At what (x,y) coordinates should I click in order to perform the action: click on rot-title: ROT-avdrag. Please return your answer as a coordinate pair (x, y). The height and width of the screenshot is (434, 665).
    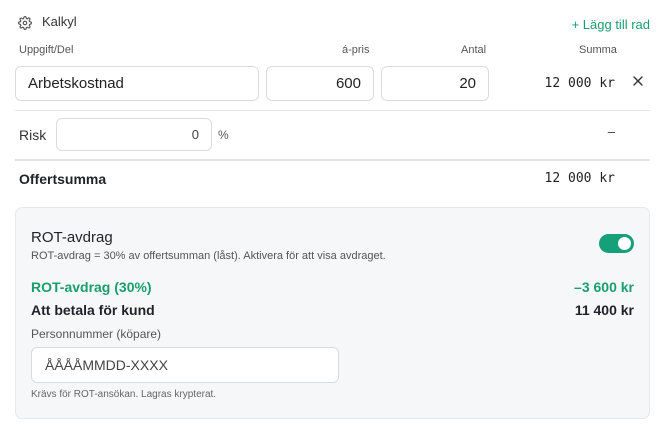
    Looking at the image, I should click on (72, 237).